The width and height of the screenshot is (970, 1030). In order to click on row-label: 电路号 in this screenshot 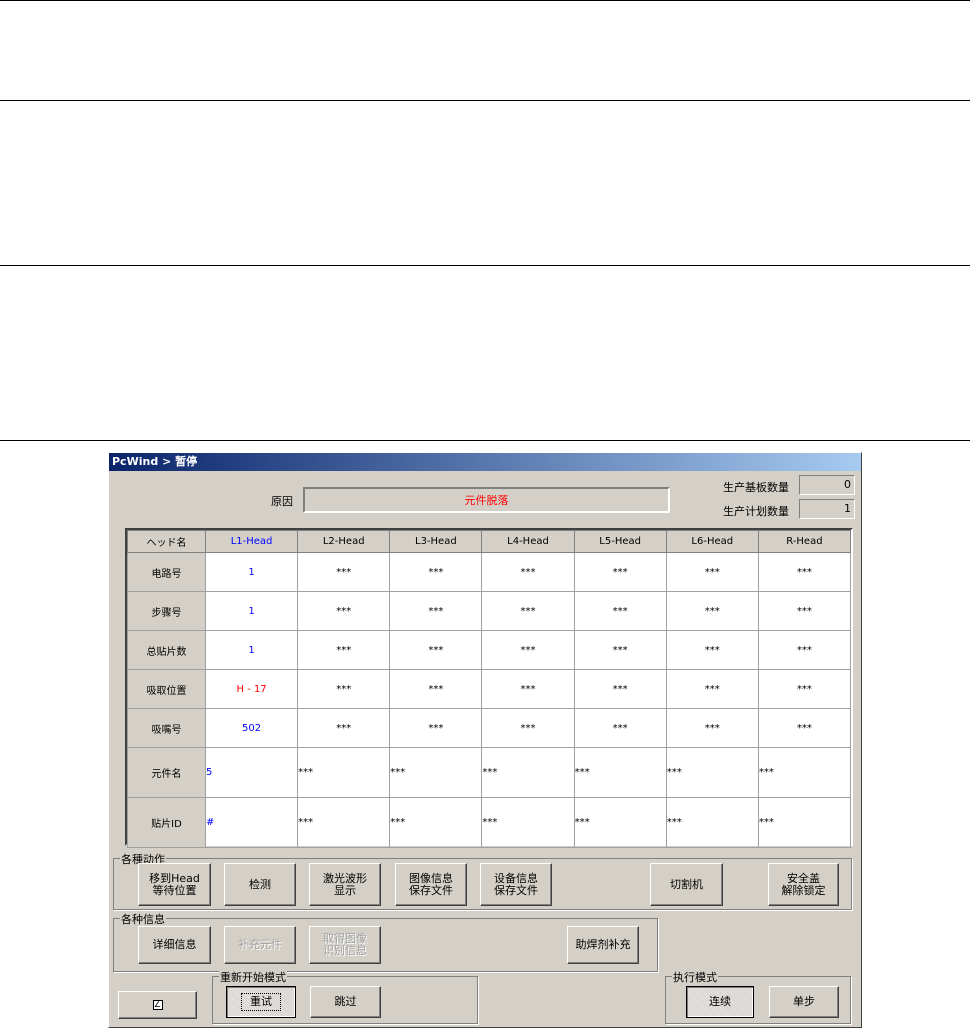, I will do `click(166, 572)`.